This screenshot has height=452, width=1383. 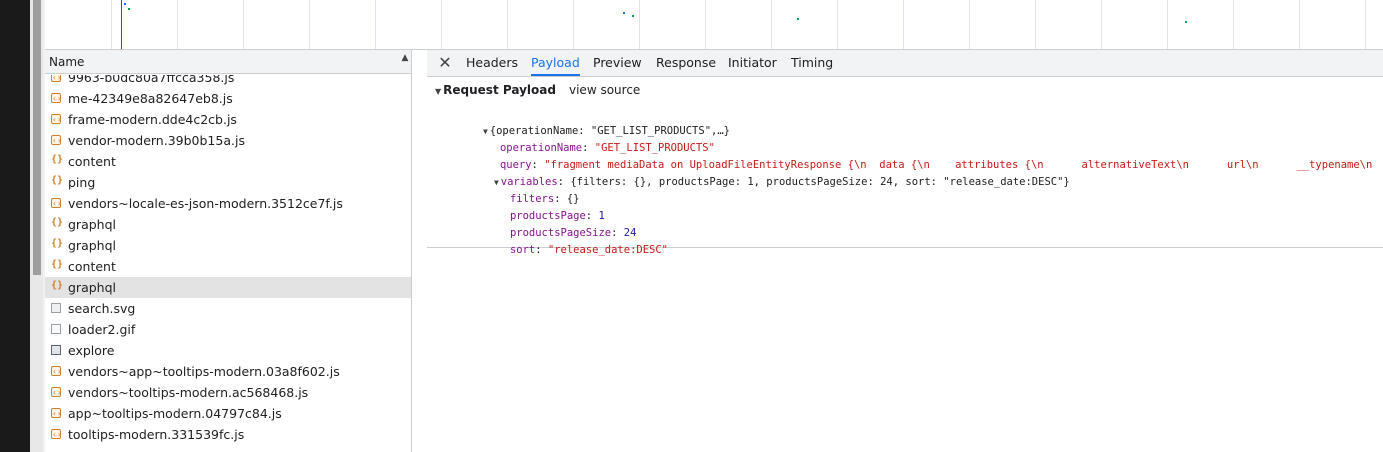 I want to click on request-row: ‹› frame-modern.dde4c2cb.js, so click(x=228, y=119).